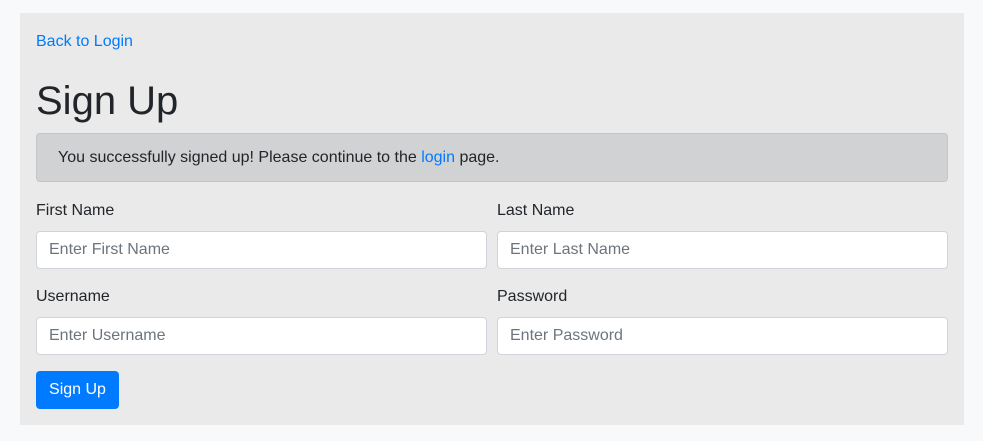  Describe the element at coordinates (261, 336) in the screenshot. I see `username-input` at that location.